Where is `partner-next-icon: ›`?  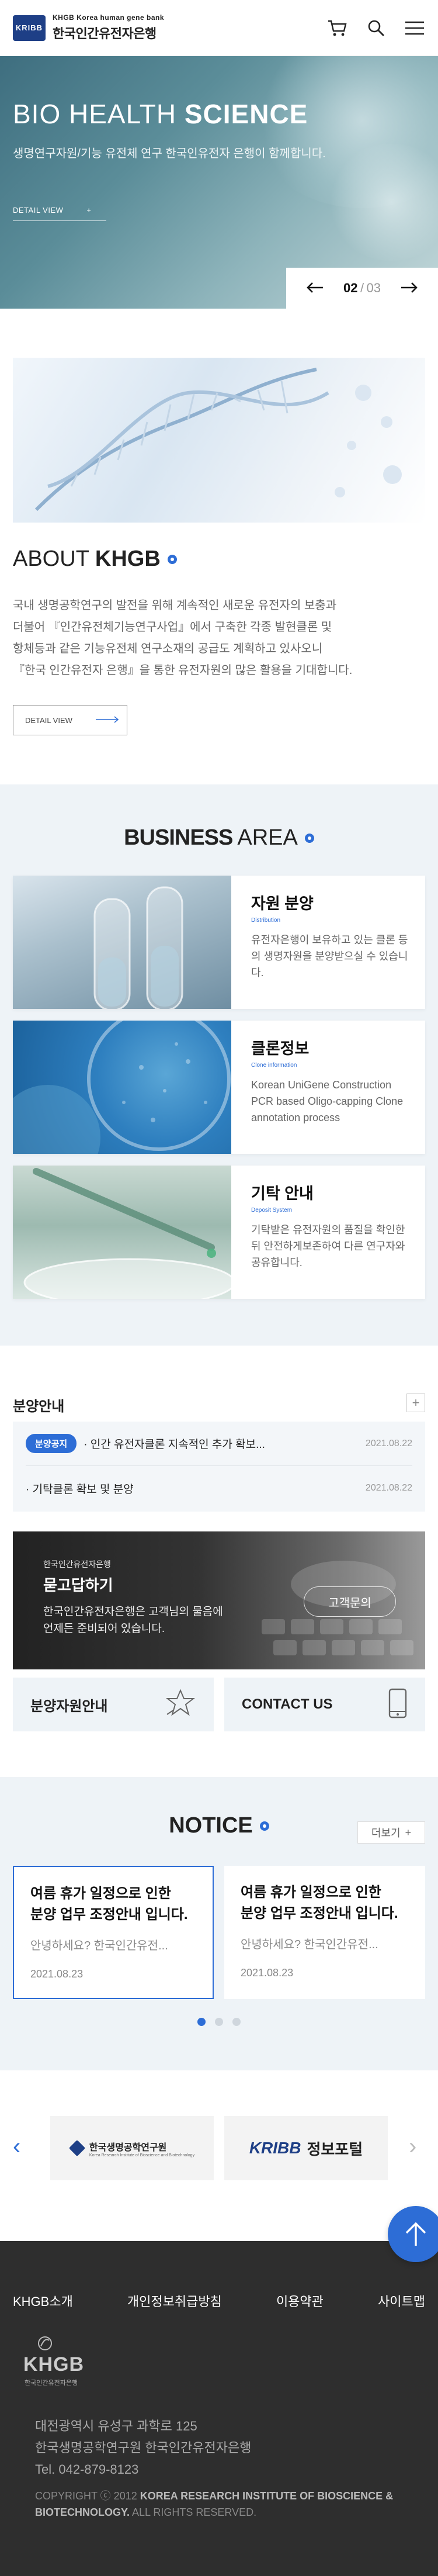 partner-next-icon: › is located at coordinates (412, 2147).